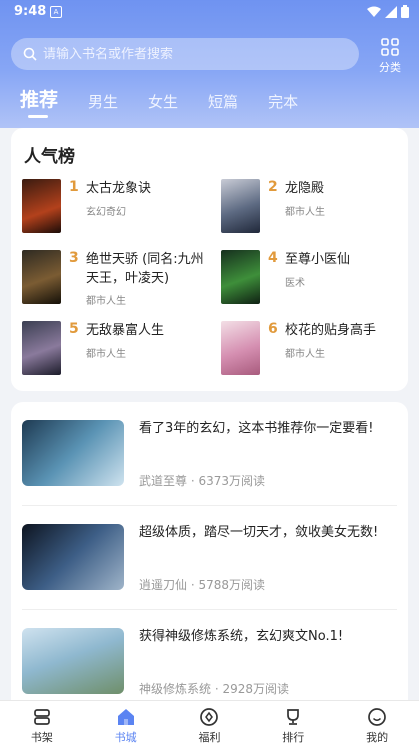 Image resolution: width=419 pixels, height=747 pixels. I want to click on feed-meta: 武道至尊 · 6373万阅读, so click(202, 480).